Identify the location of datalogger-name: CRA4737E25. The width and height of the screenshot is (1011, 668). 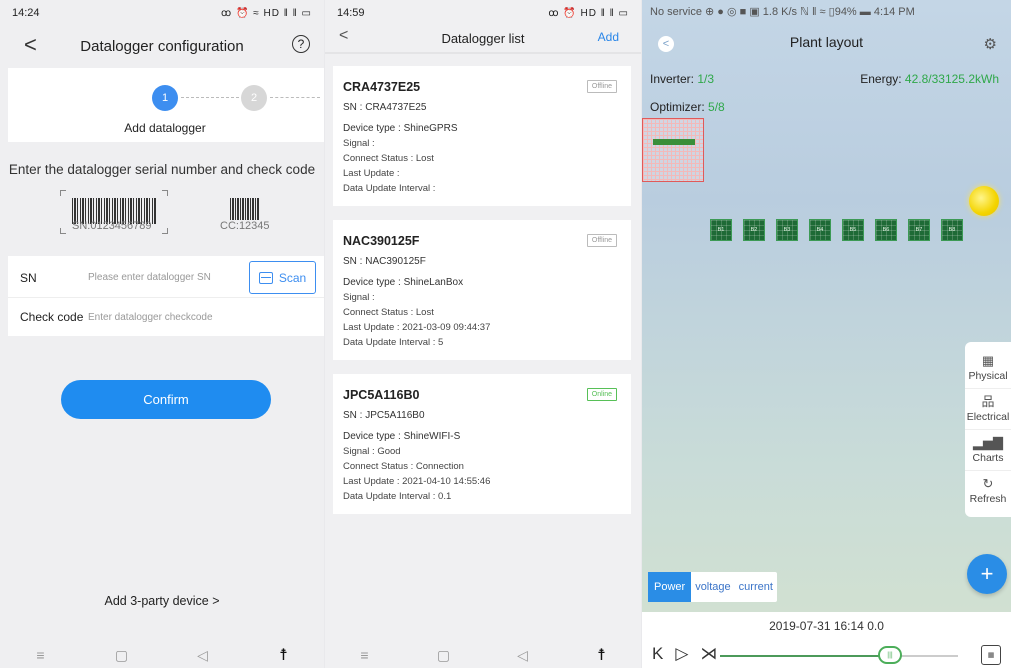
(382, 87).